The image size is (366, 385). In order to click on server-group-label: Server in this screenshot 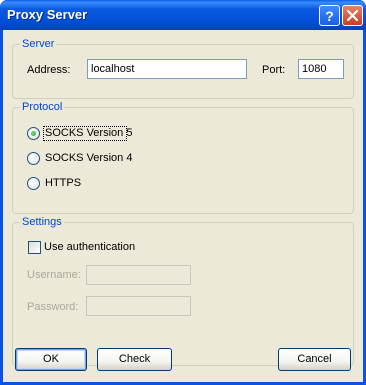, I will do `click(38, 44)`.